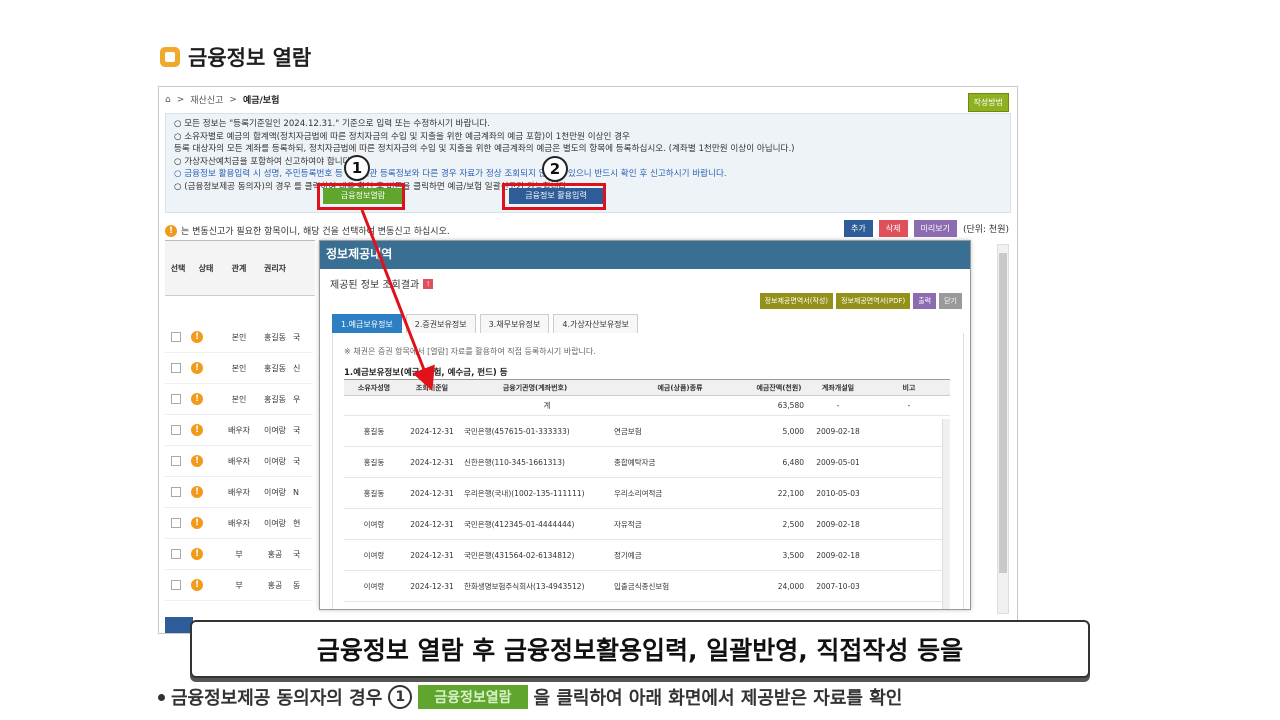  I want to click on sum-amount: 63,580, so click(779, 405).